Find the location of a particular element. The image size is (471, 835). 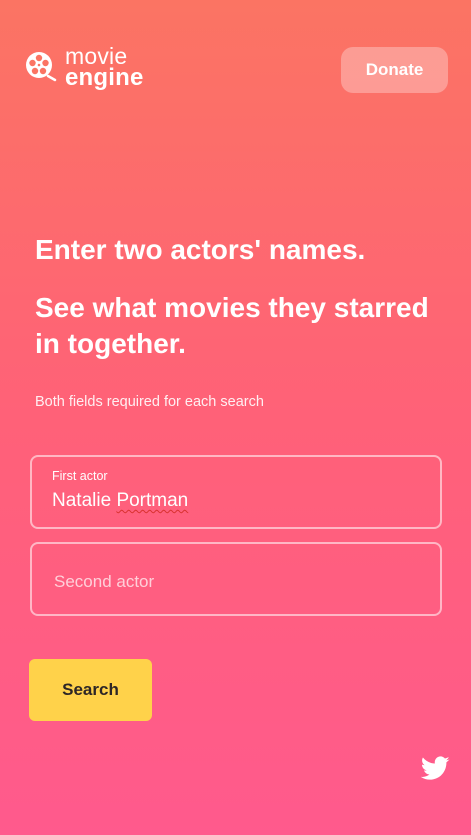

brand-line2: engine is located at coordinates (104, 77).